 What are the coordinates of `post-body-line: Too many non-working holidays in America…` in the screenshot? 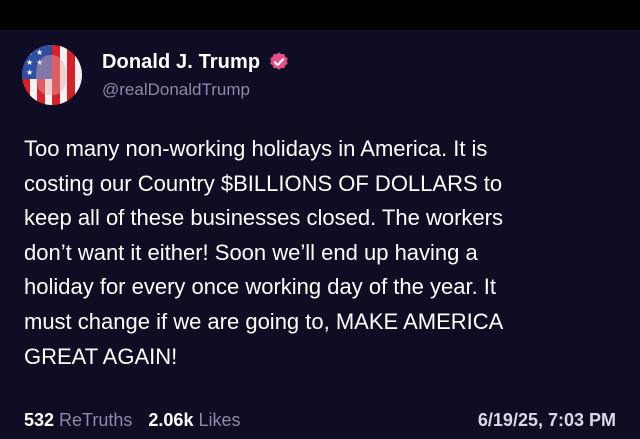 It's located at (256, 148).